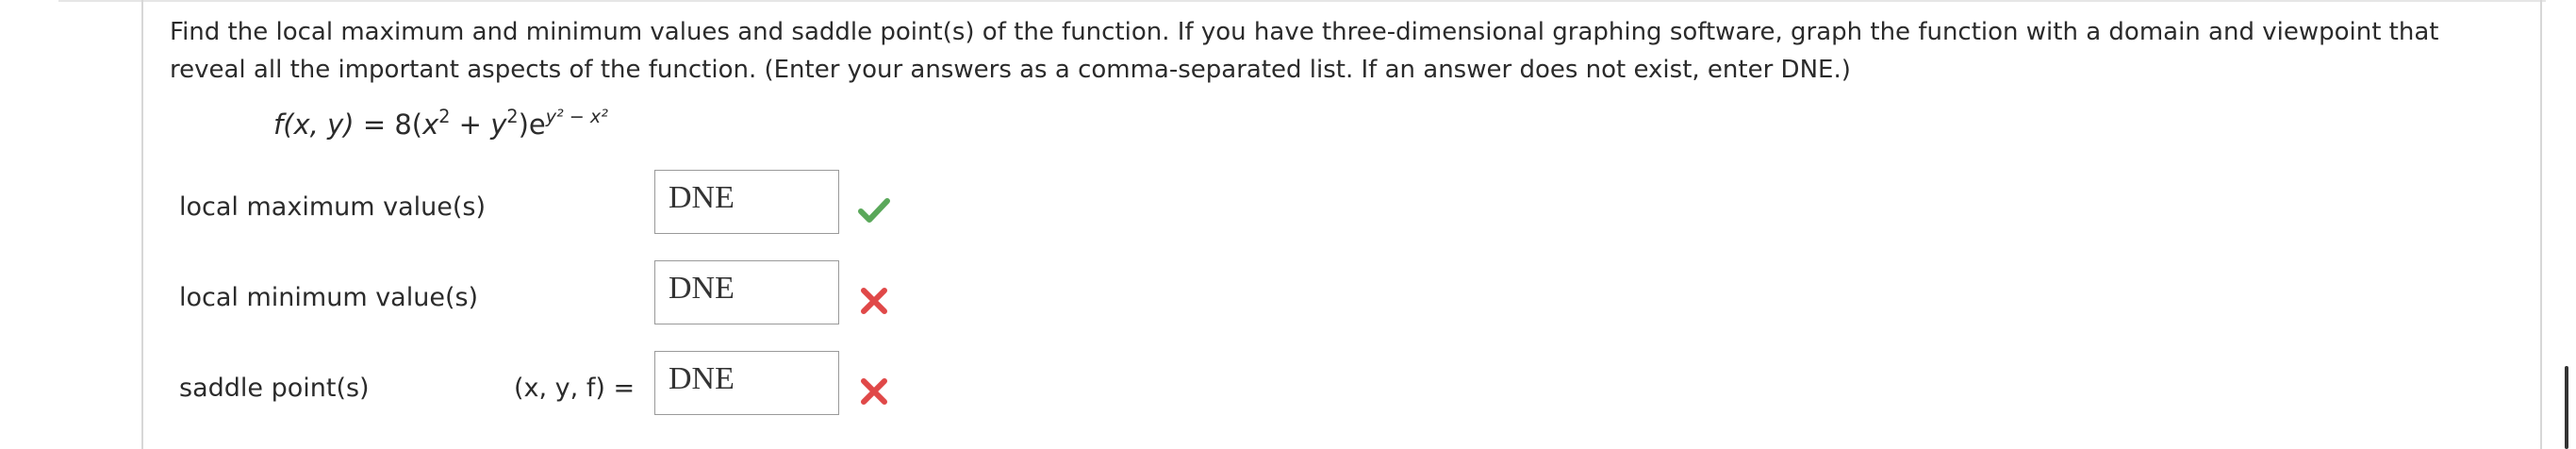 This screenshot has width=2576, height=449. Describe the element at coordinates (576, 117) in the screenshot. I see `formula-e-exponent: y² − x²` at that location.